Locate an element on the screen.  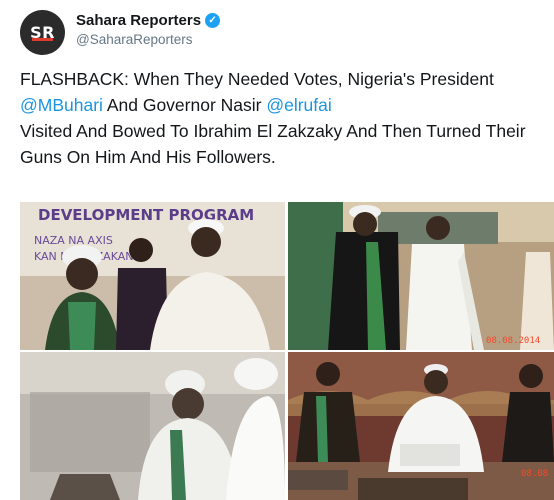
verified-badge-icon: ✓ is located at coordinates (213, 20).